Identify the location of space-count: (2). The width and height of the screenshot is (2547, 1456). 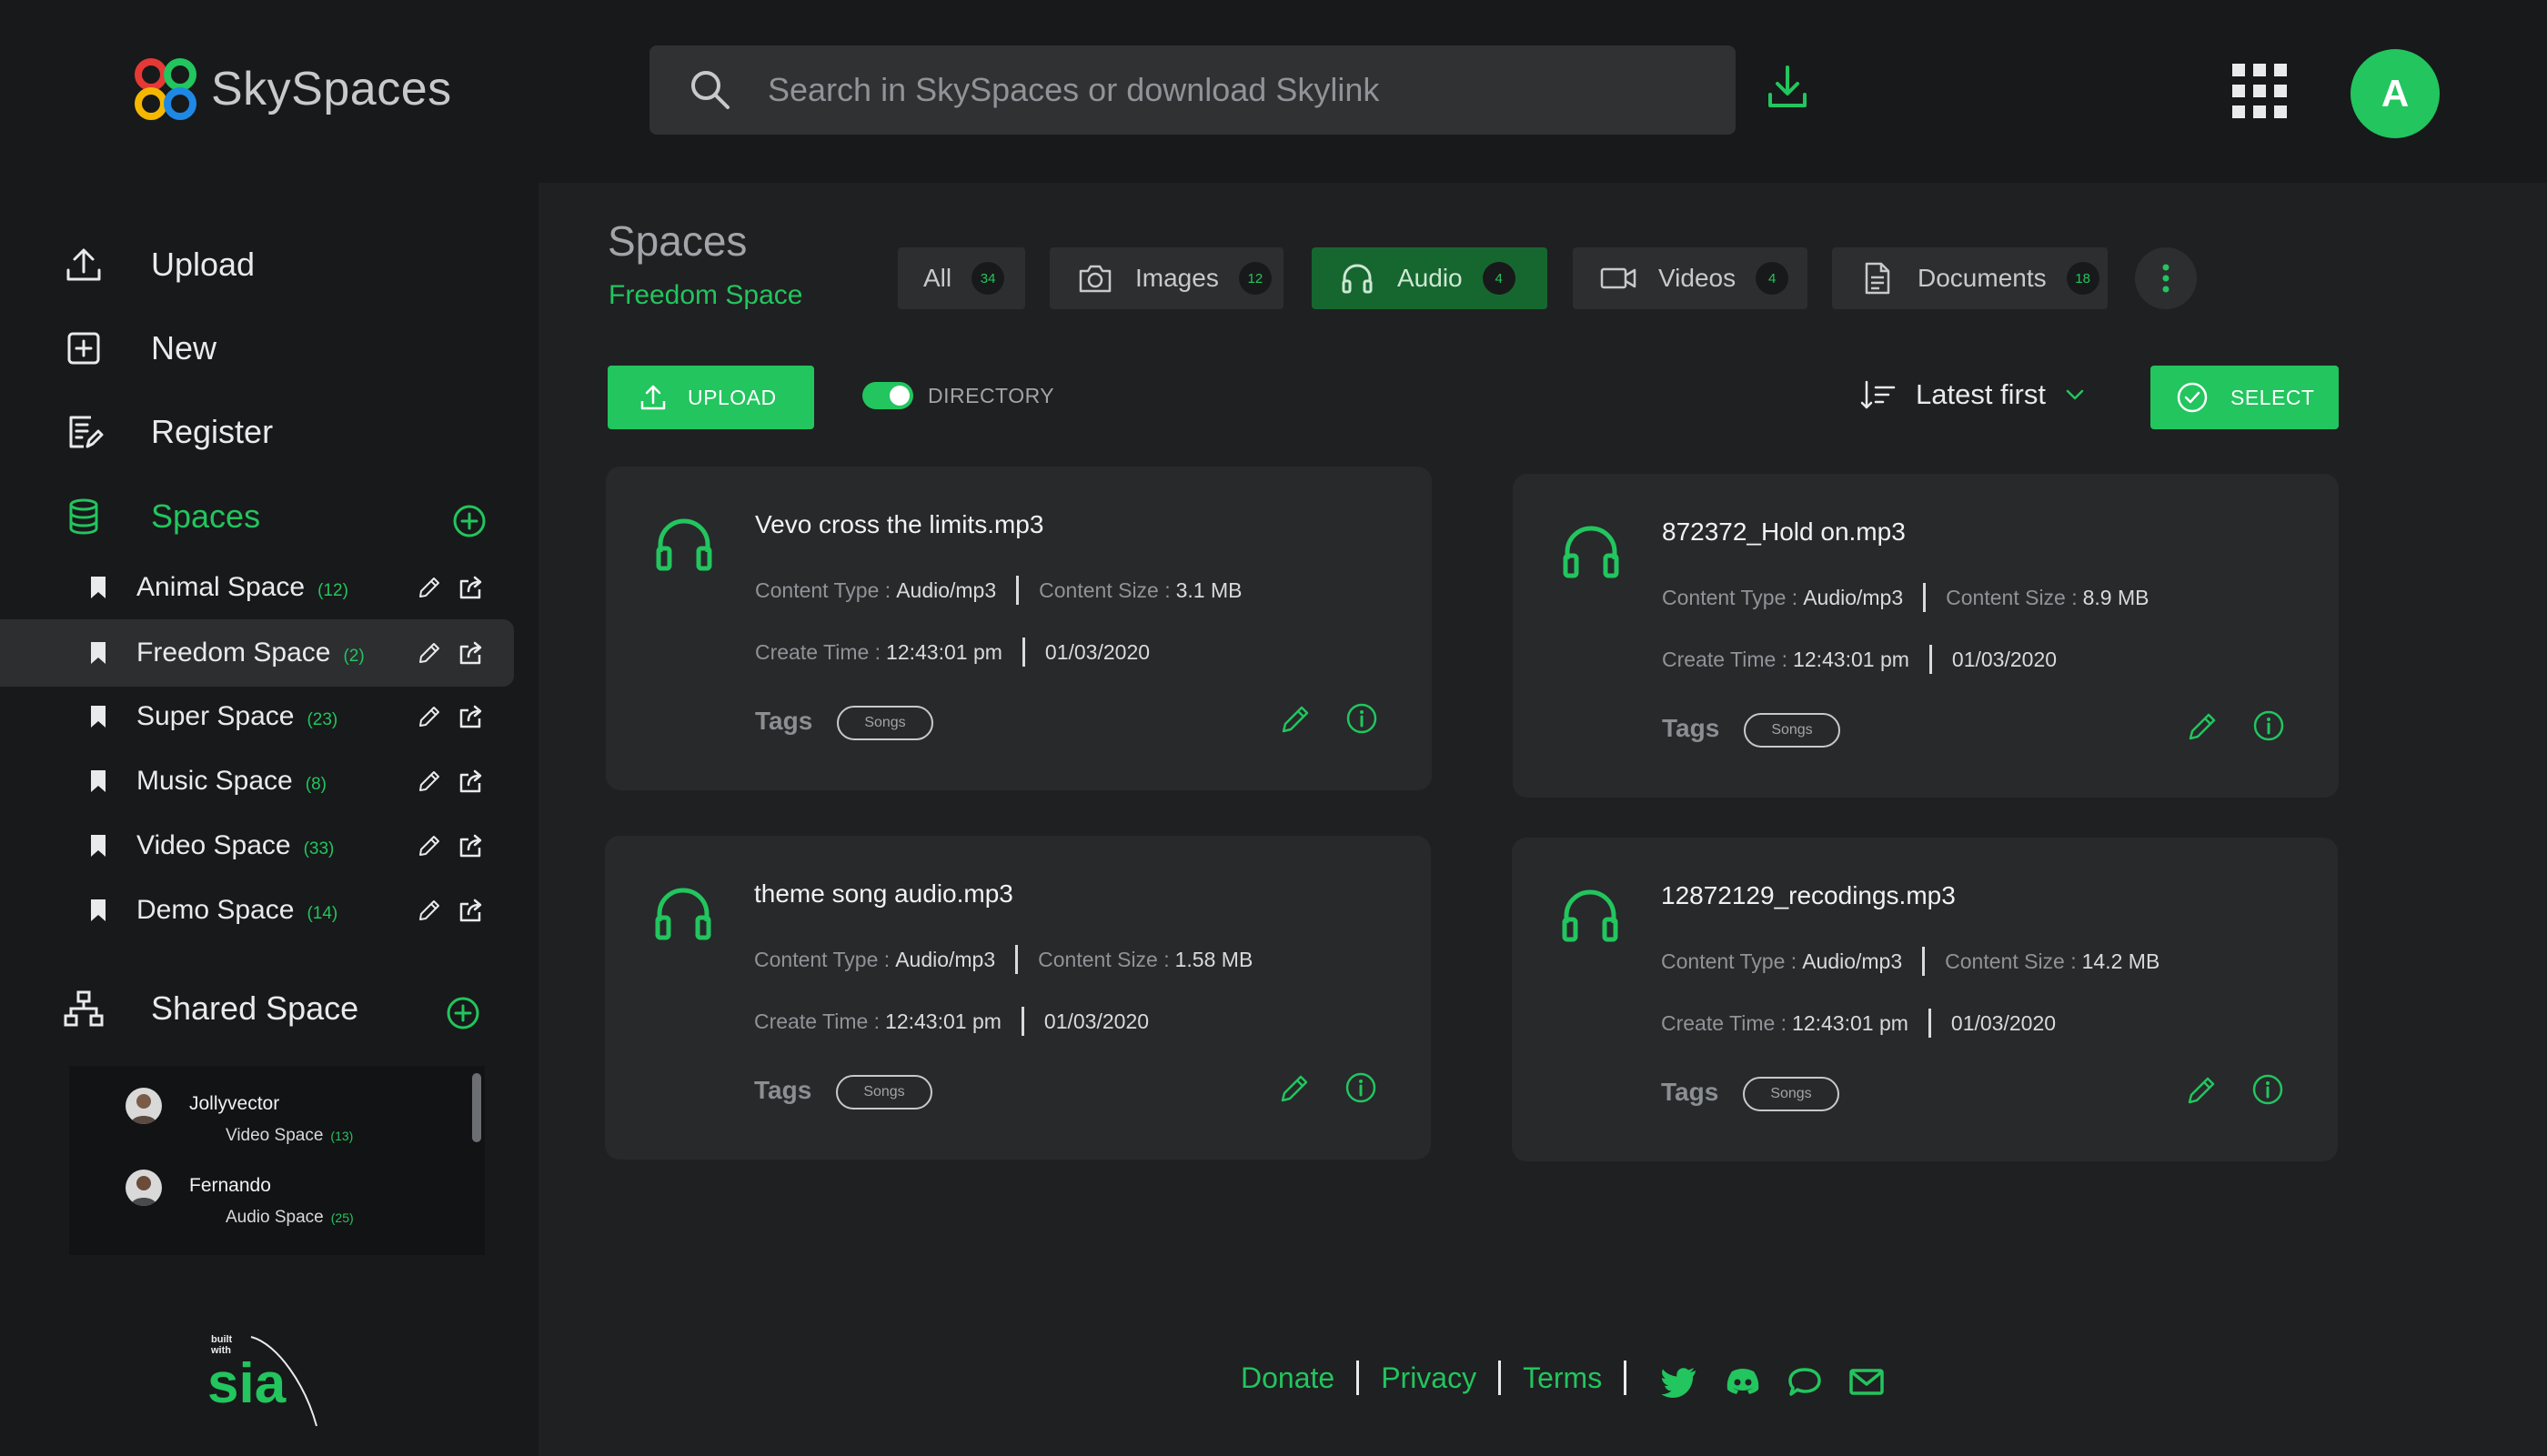
(354, 657).